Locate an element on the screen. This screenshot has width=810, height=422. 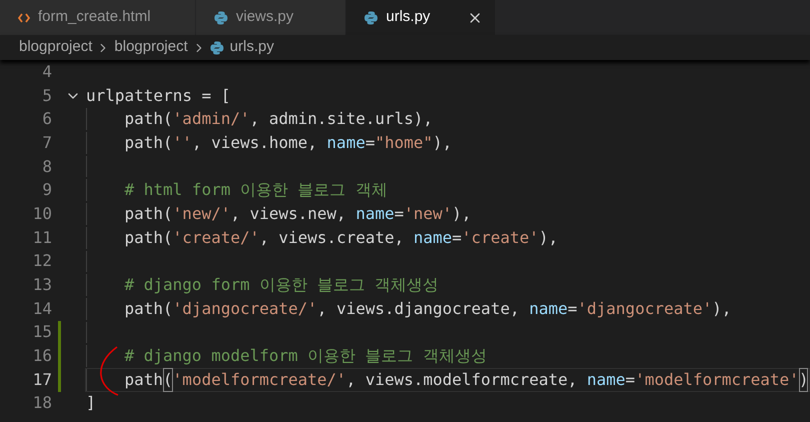
line-number: 12 is located at coordinates (42, 261).